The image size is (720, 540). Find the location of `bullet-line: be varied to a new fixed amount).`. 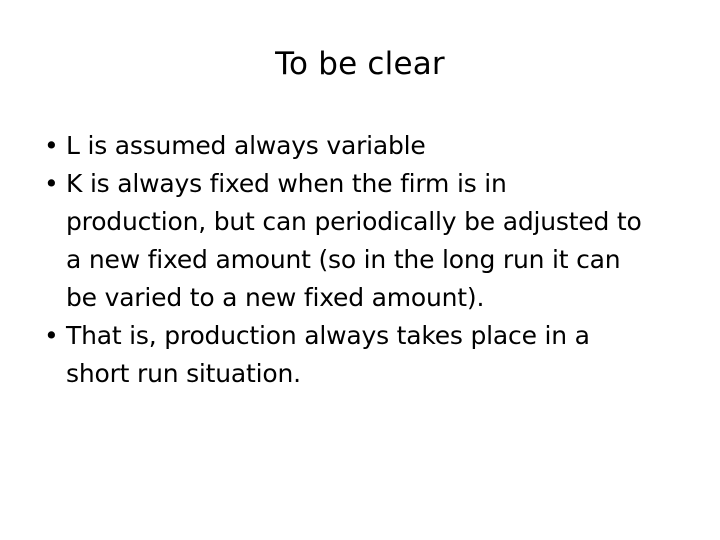

bullet-line: be varied to a new fixed amount). is located at coordinates (275, 297).